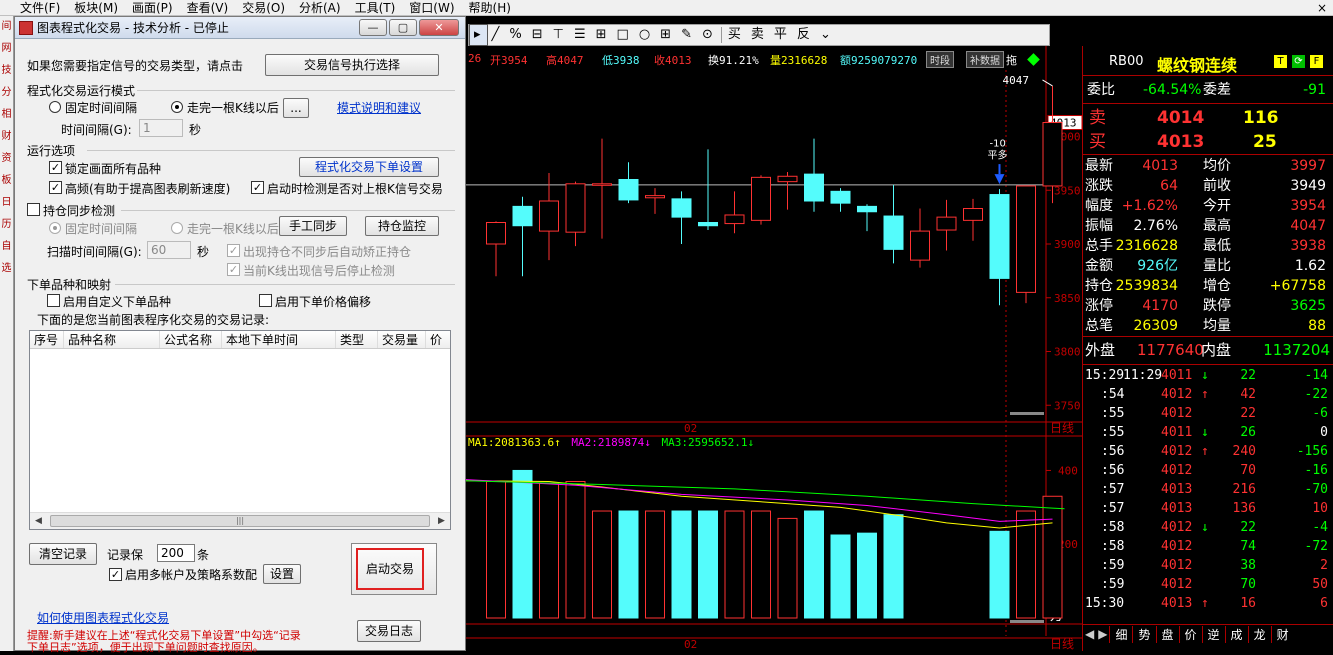  What do you see at coordinates (240, 28) in the screenshot?
I see `dialog-titlebar: 图表程式化交易 - 技术分析 - 已停止 — ▢ ✕` at bounding box center [240, 28].